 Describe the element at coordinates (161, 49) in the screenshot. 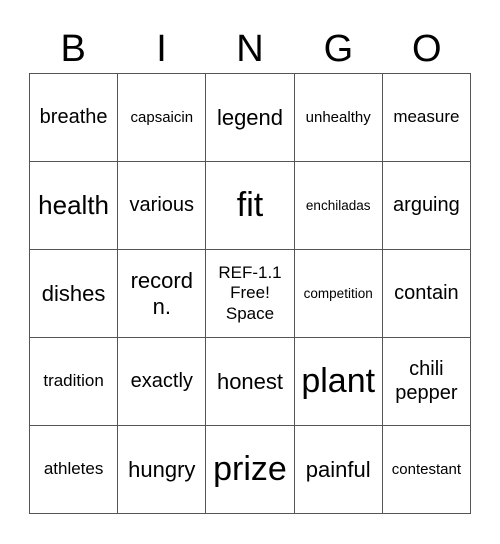

I see `header-letter-i: I` at that location.